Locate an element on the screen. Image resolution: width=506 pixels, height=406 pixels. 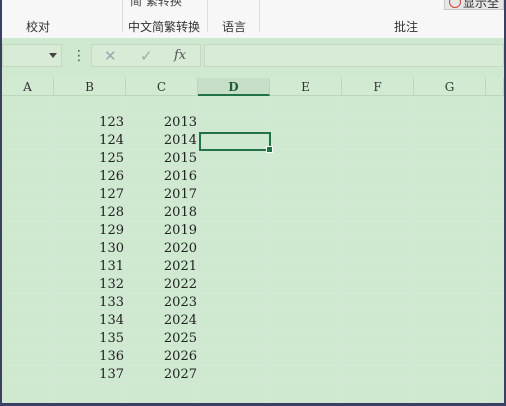
name-box is located at coordinates (32, 55).